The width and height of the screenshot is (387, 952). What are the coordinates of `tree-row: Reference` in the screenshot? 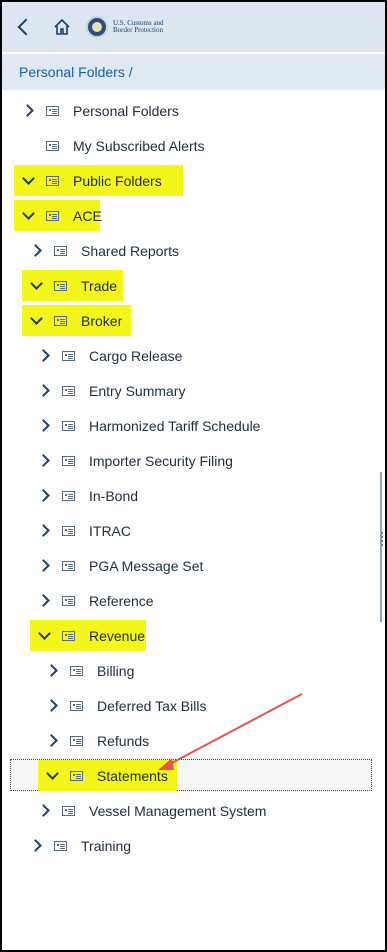 It's located at (193, 600).